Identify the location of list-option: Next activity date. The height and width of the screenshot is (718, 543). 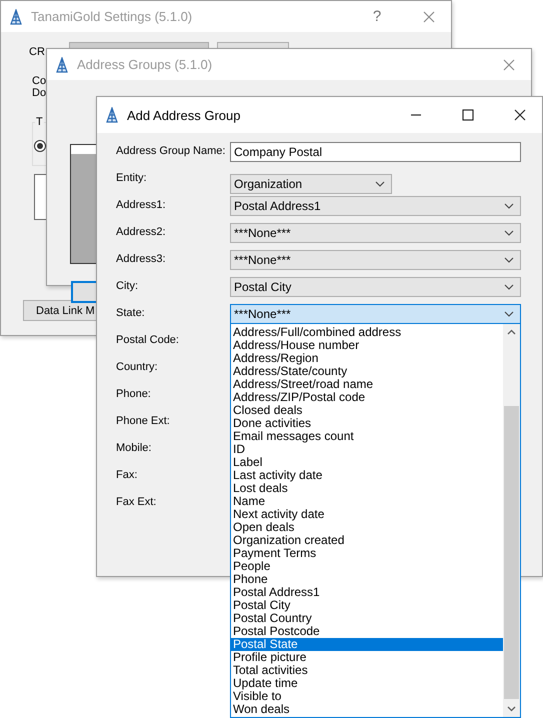
(367, 514).